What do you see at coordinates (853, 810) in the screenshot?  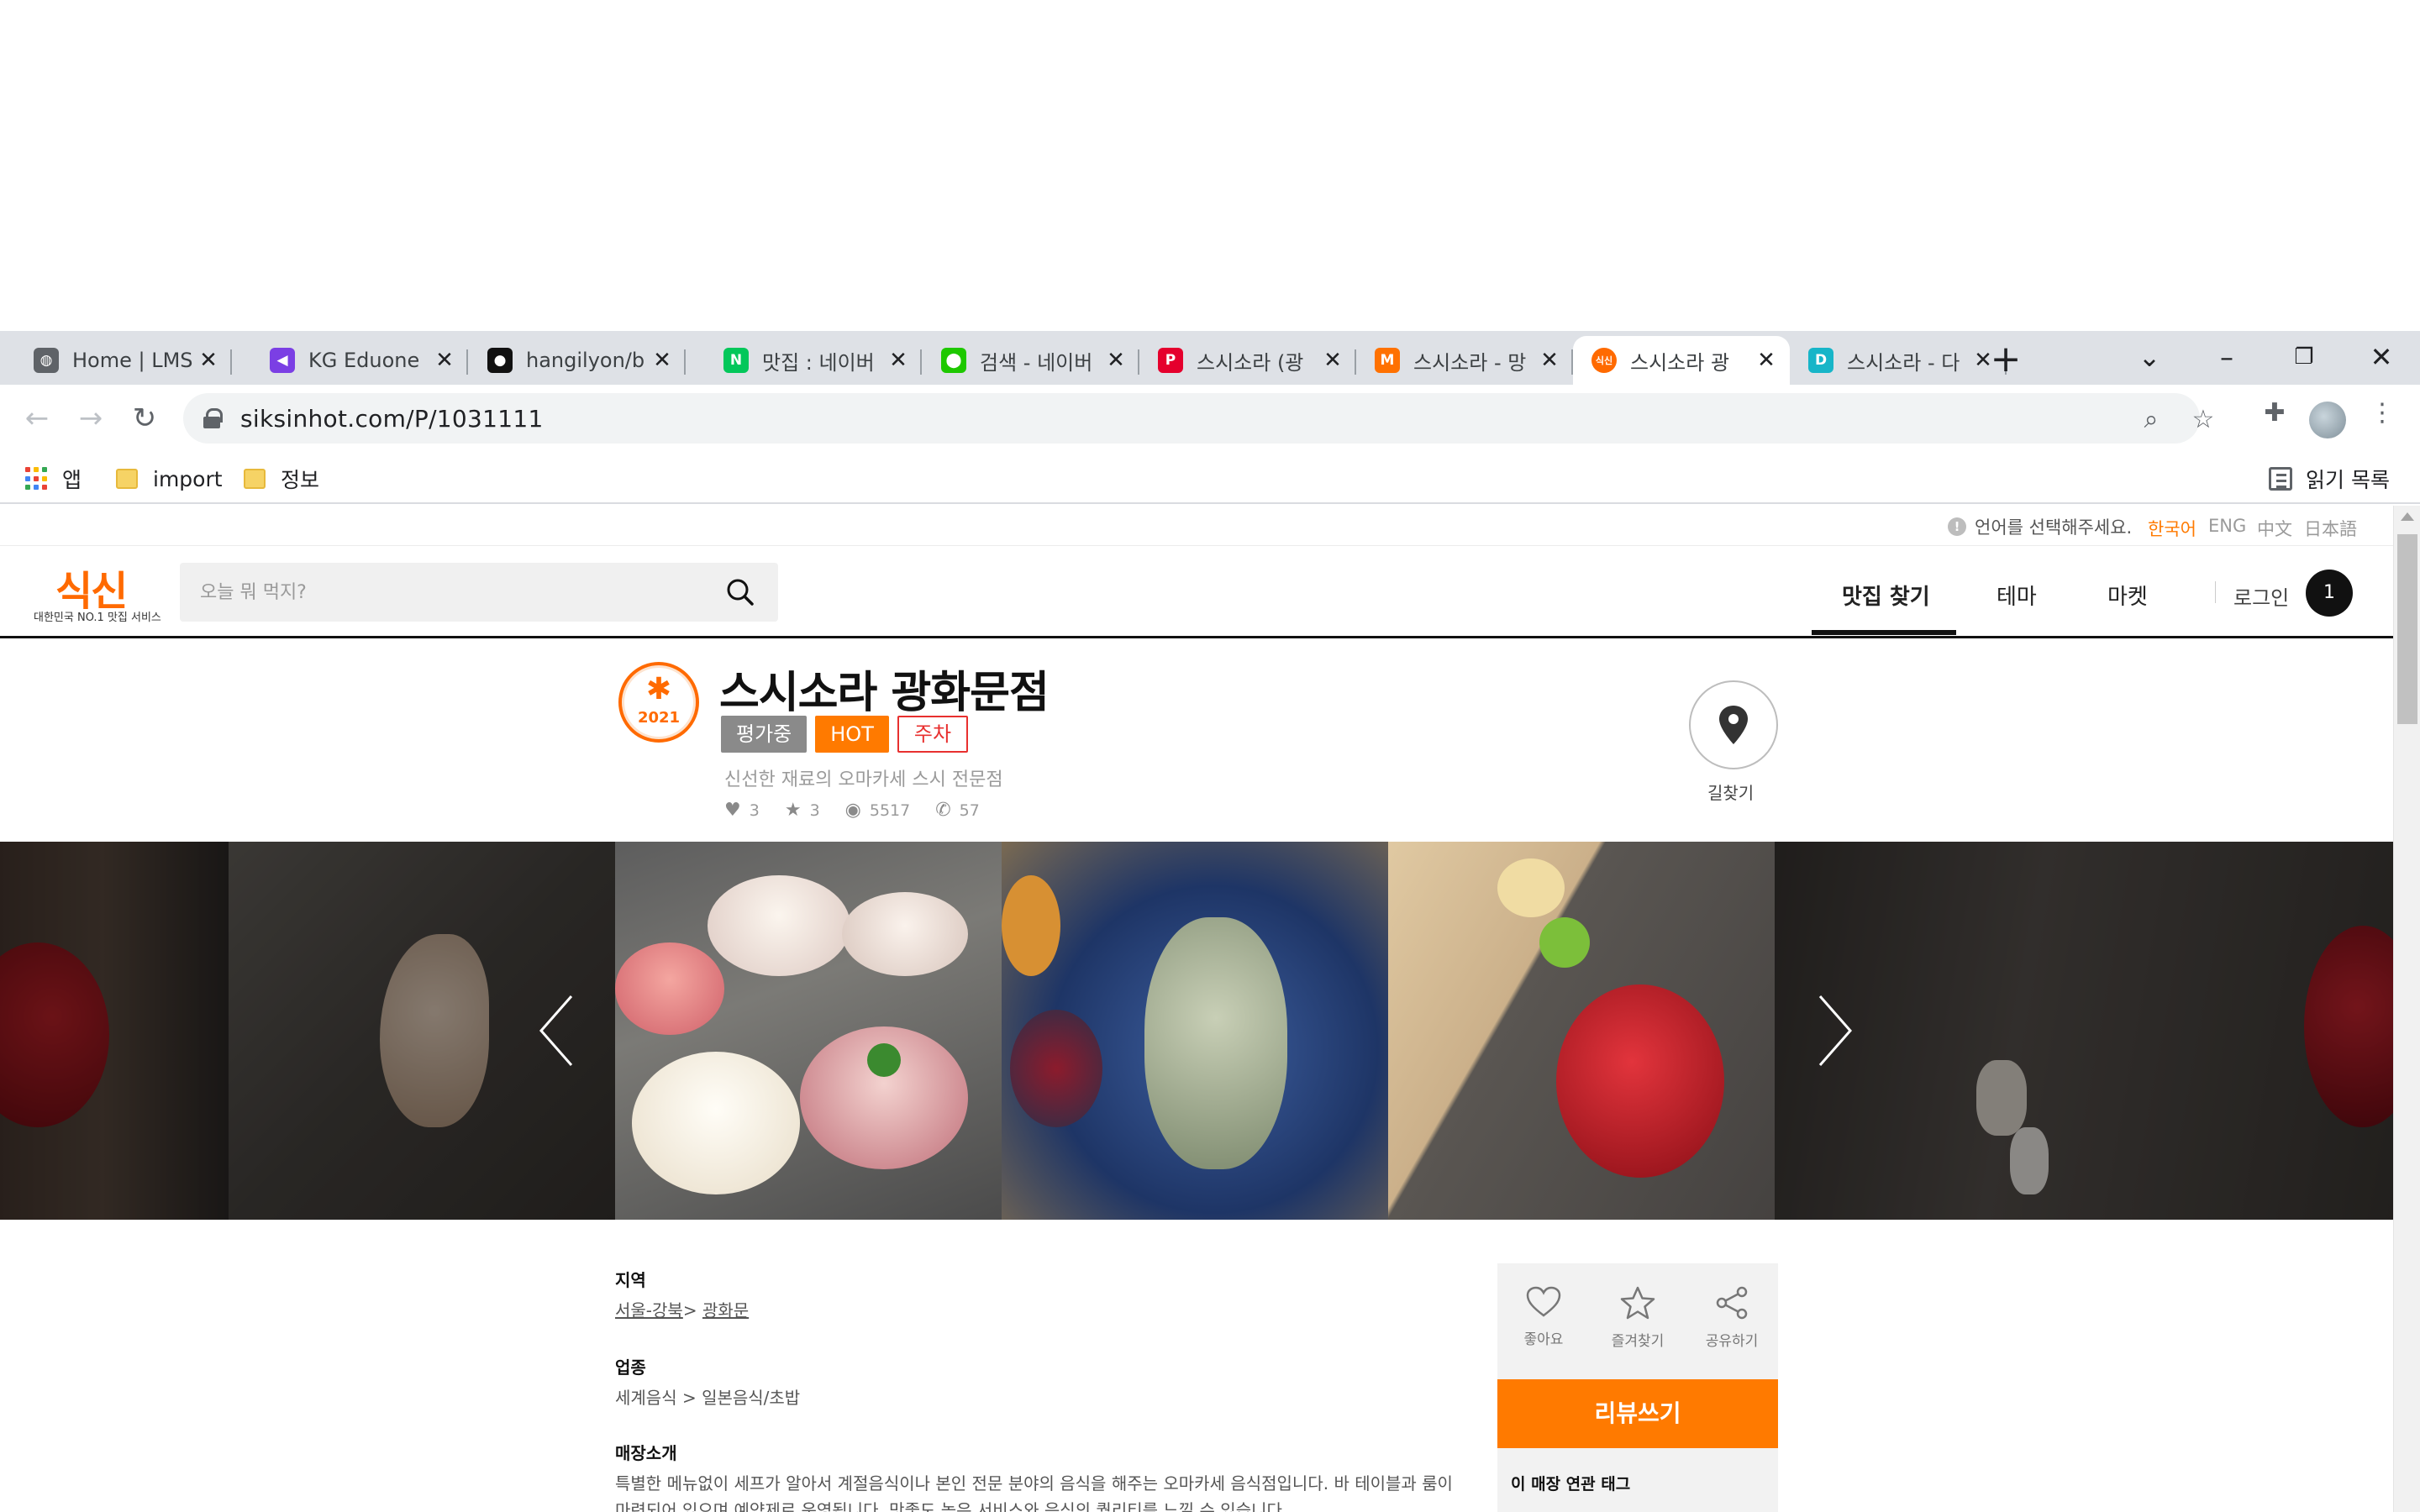 I see `eye-icon: ◉` at bounding box center [853, 810].